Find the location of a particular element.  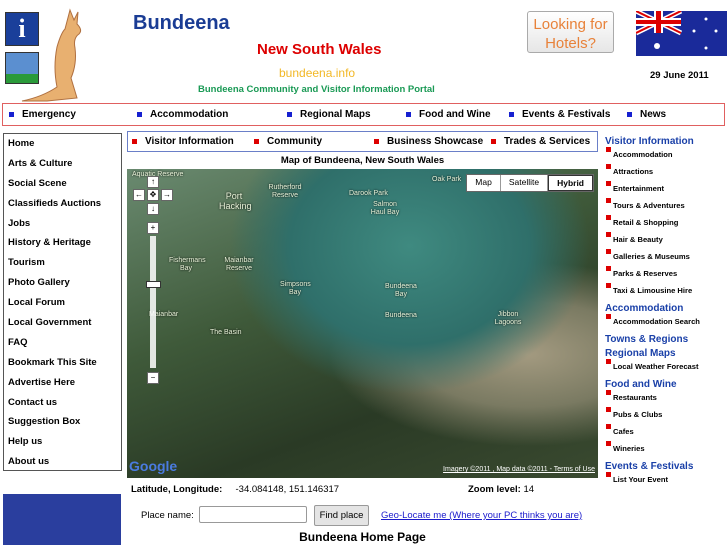

left-nav-item: Tourism is located at coordinates (62, 263).